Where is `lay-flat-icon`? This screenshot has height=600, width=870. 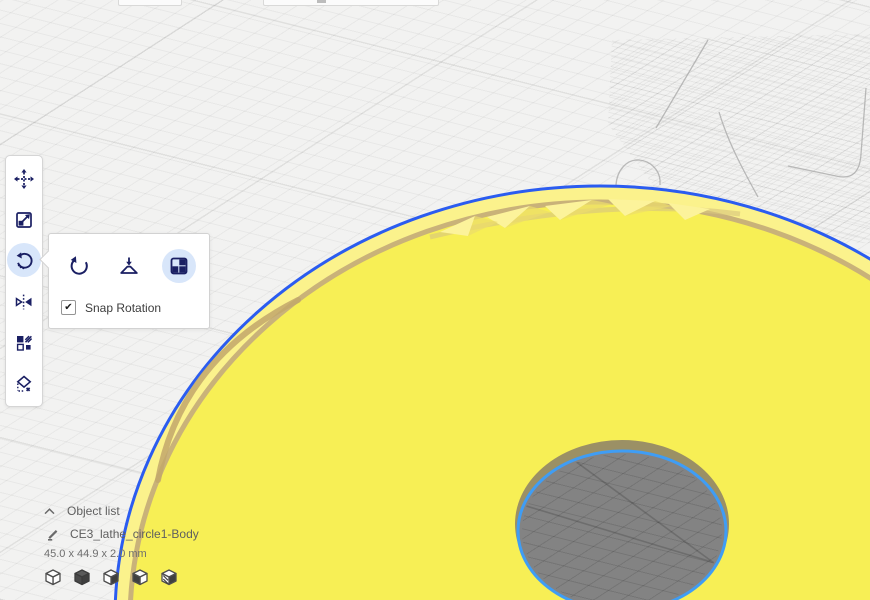 lay-flat-icon is located at coordinates (129, 265).